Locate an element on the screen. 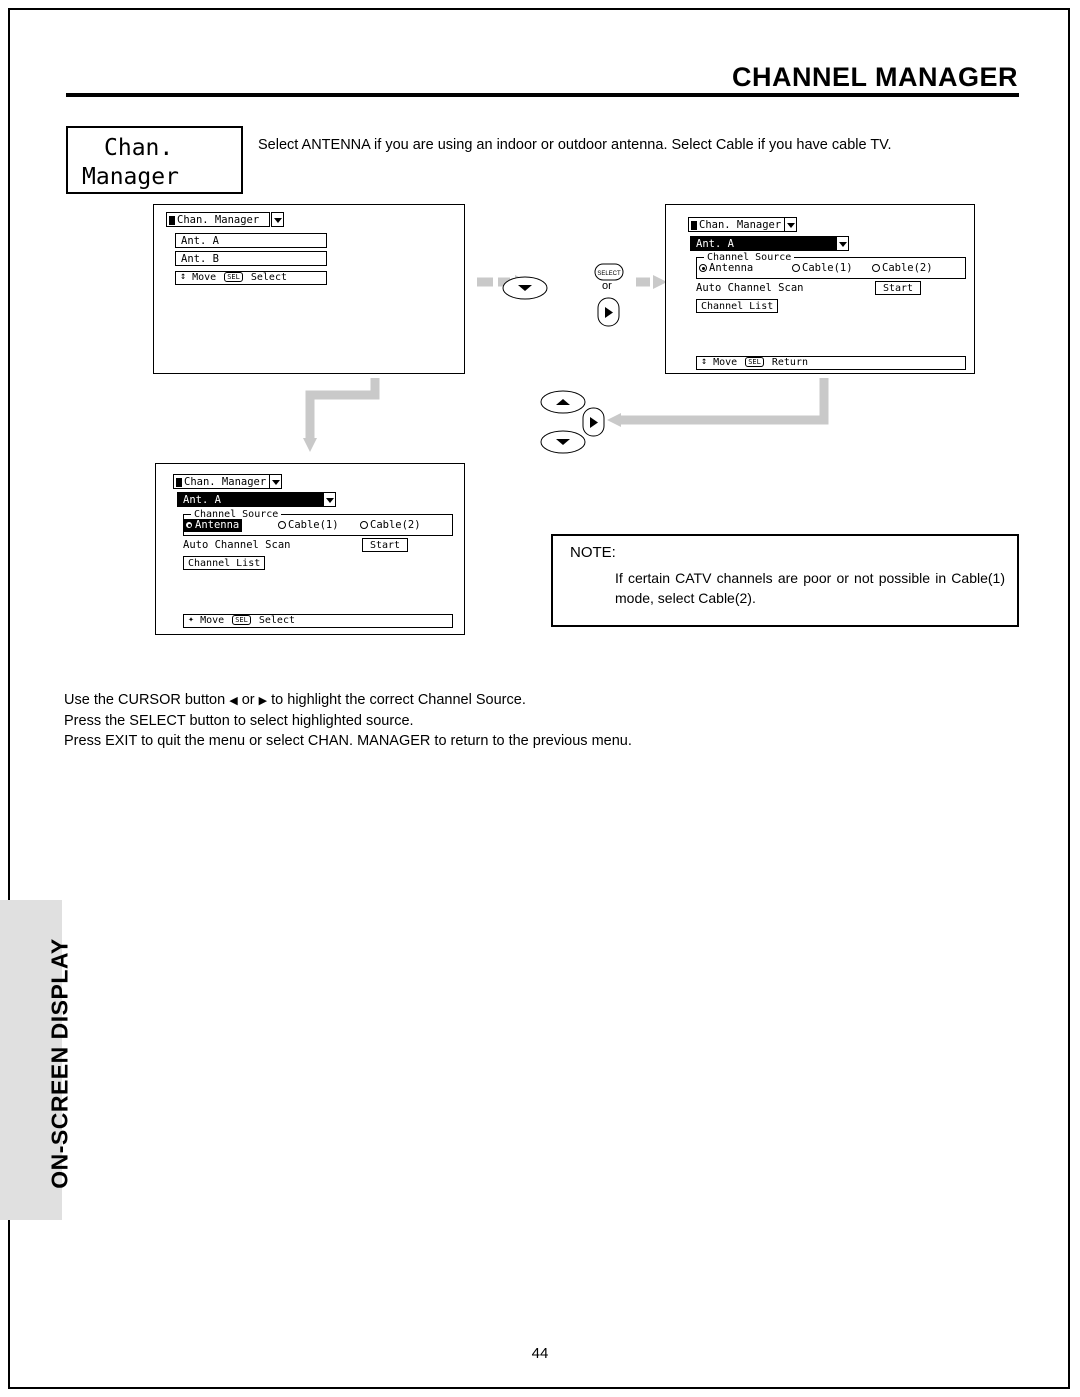 This screenshot has width=1080, height=1397. osd2-option-cable2: Cable(2) is located at coordinates (902, 268).